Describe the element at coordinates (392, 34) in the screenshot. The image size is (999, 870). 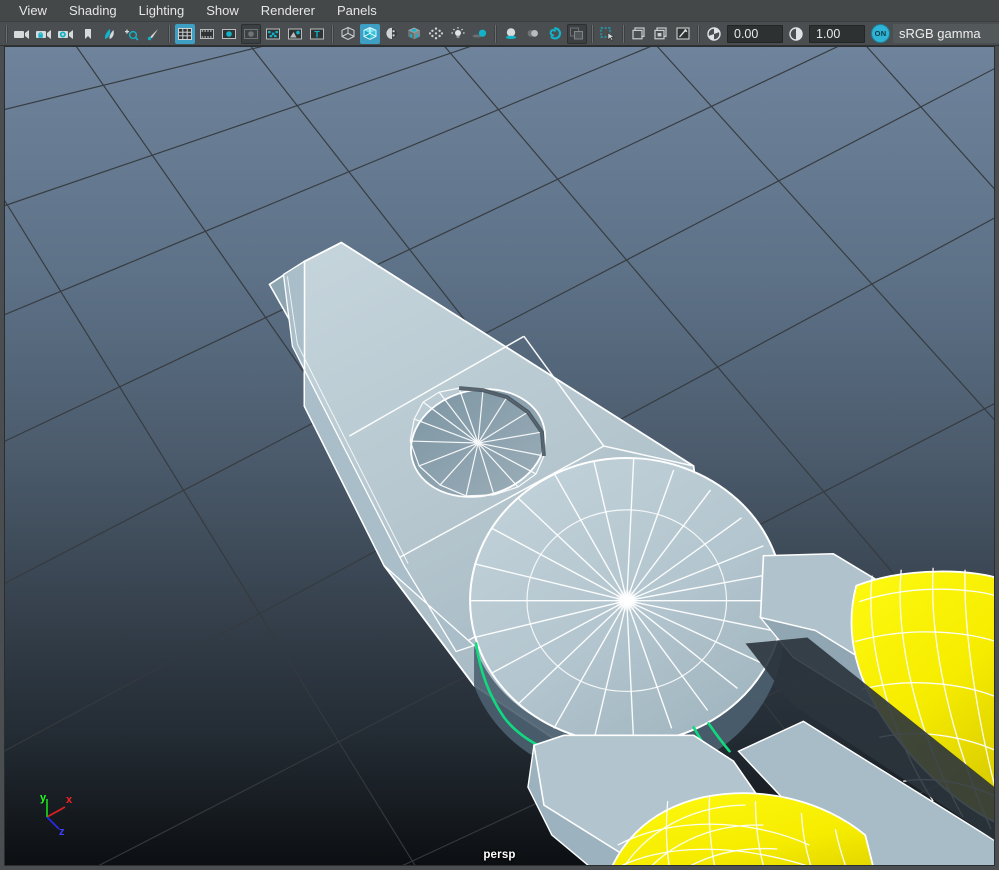
I see `shaded-hardware-icon` at that location.